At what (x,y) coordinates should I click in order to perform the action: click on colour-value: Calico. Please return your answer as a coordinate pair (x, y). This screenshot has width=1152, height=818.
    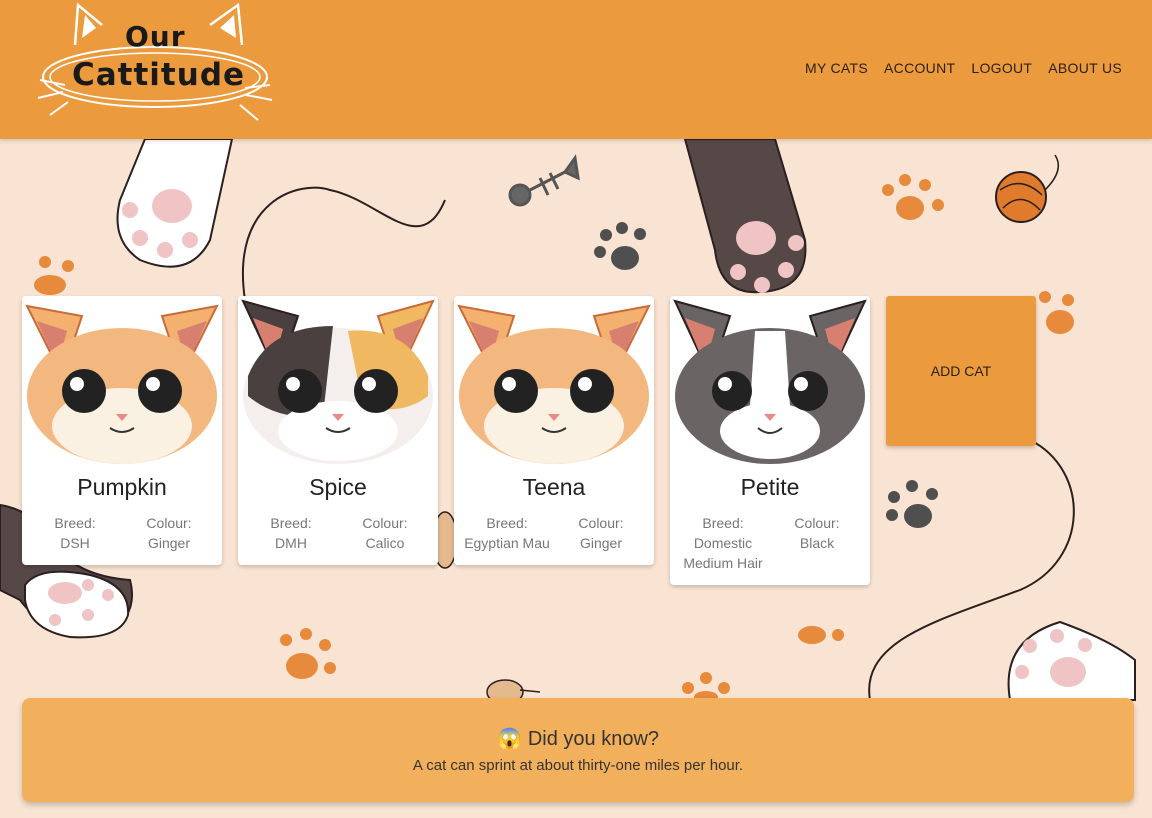
    Looking at the image, I should click on (385, 543).